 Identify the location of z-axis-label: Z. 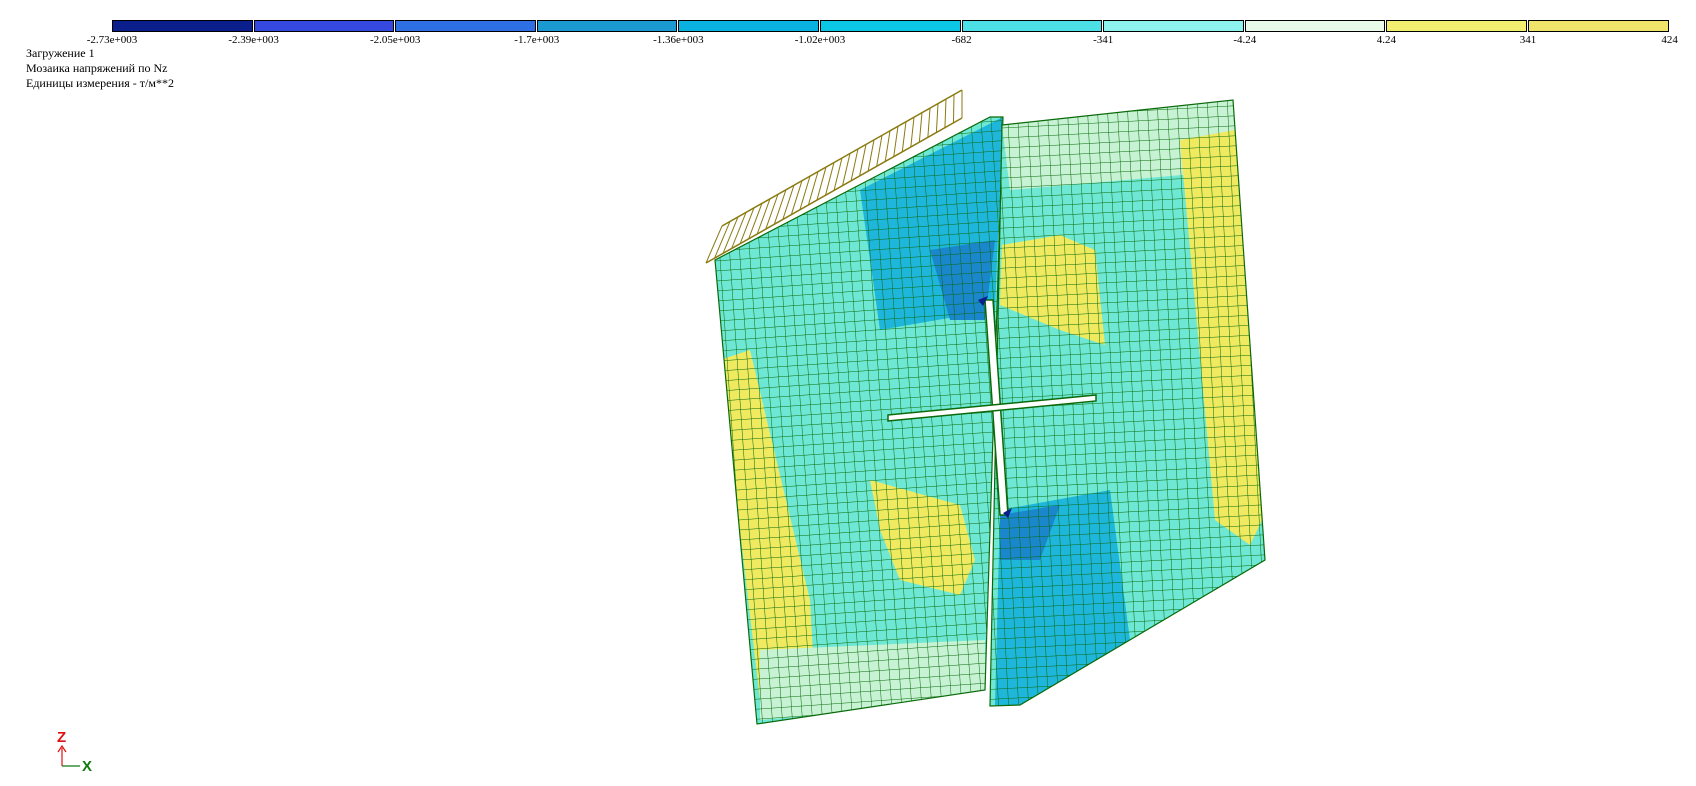
(61, 737).